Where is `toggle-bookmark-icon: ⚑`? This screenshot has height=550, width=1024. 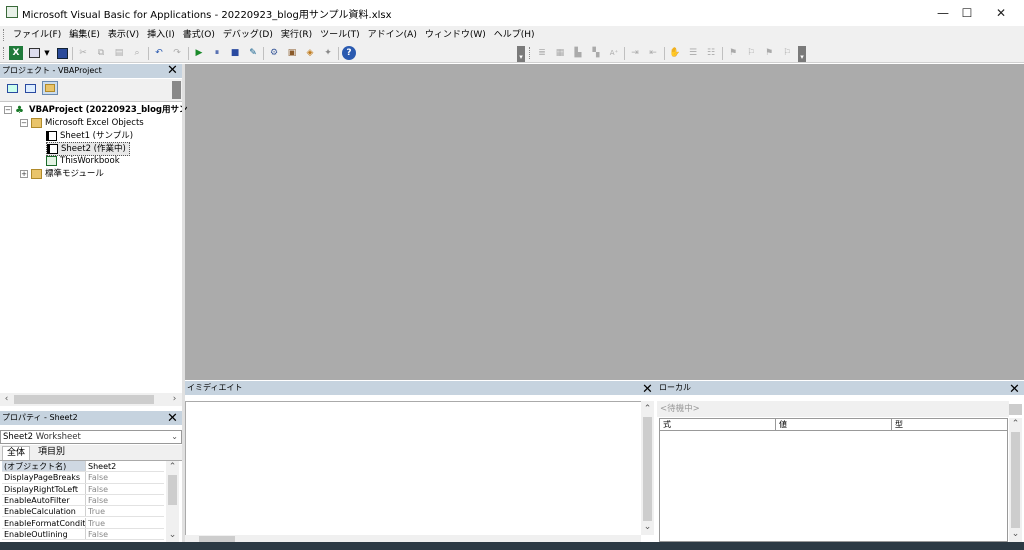
toggle-bookmark-icon: ⚑ is located at coordinates (733, 53).